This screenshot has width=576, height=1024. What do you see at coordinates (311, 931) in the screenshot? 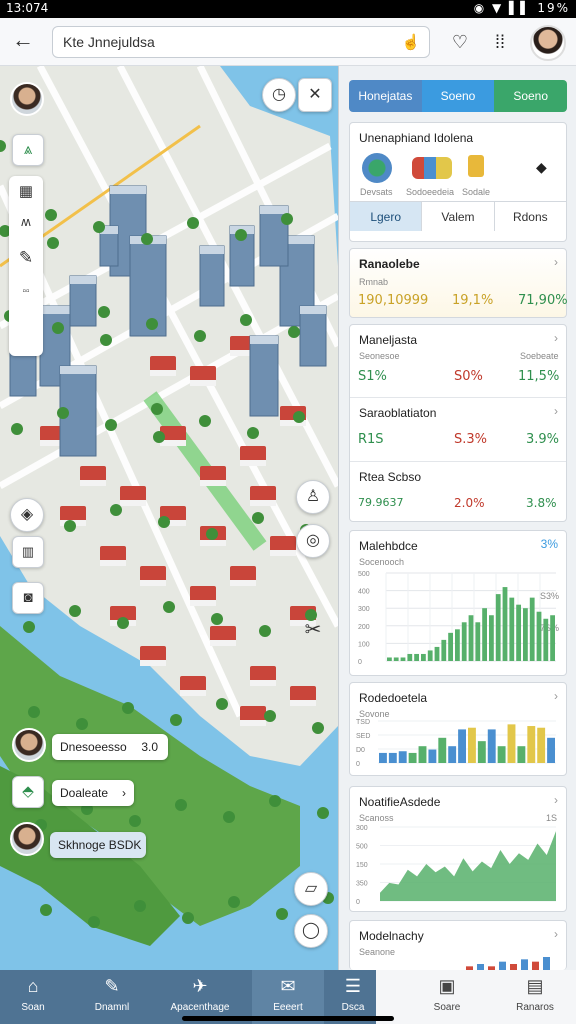
I see `comment-icon: ◯` at bounding box center [311, 931].